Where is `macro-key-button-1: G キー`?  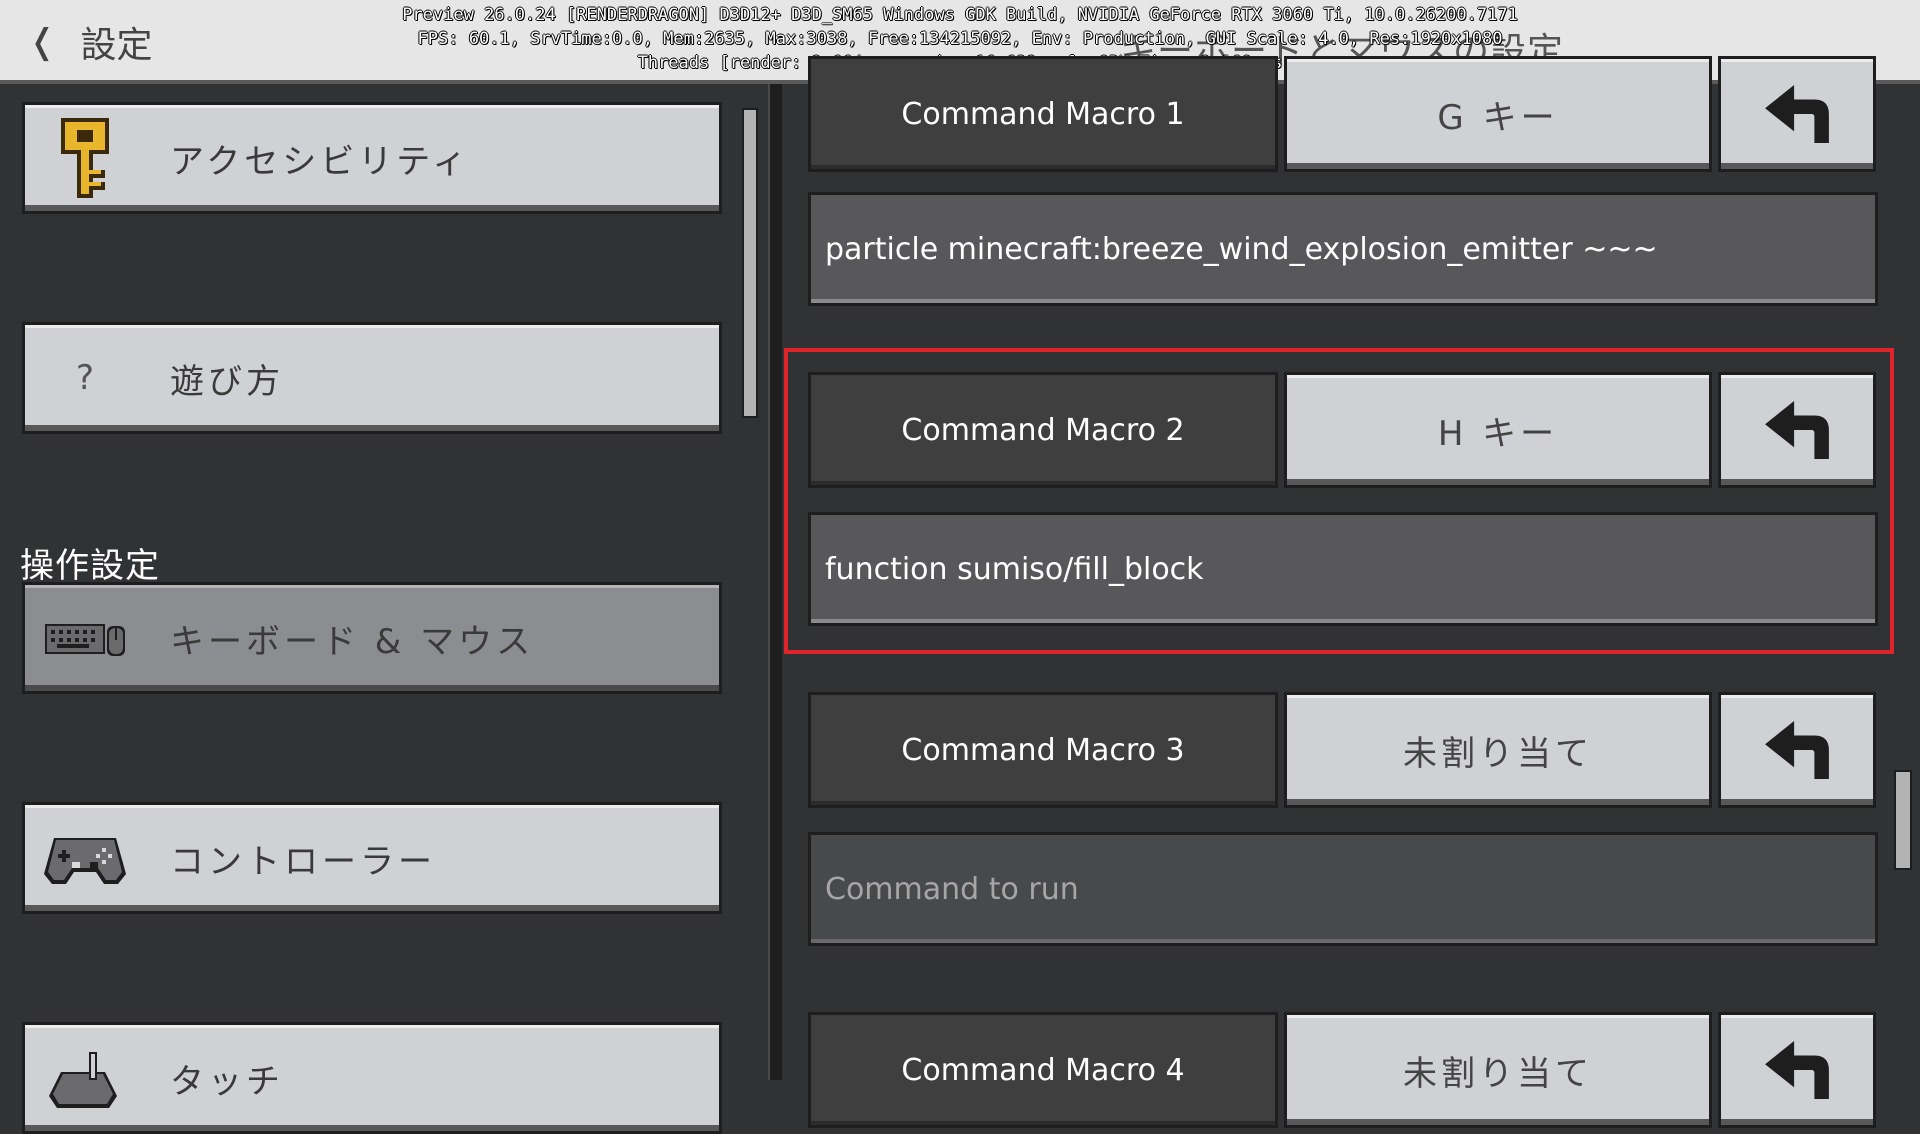 macro-key-button-1: G キー is located at coordinates (1498, 114).